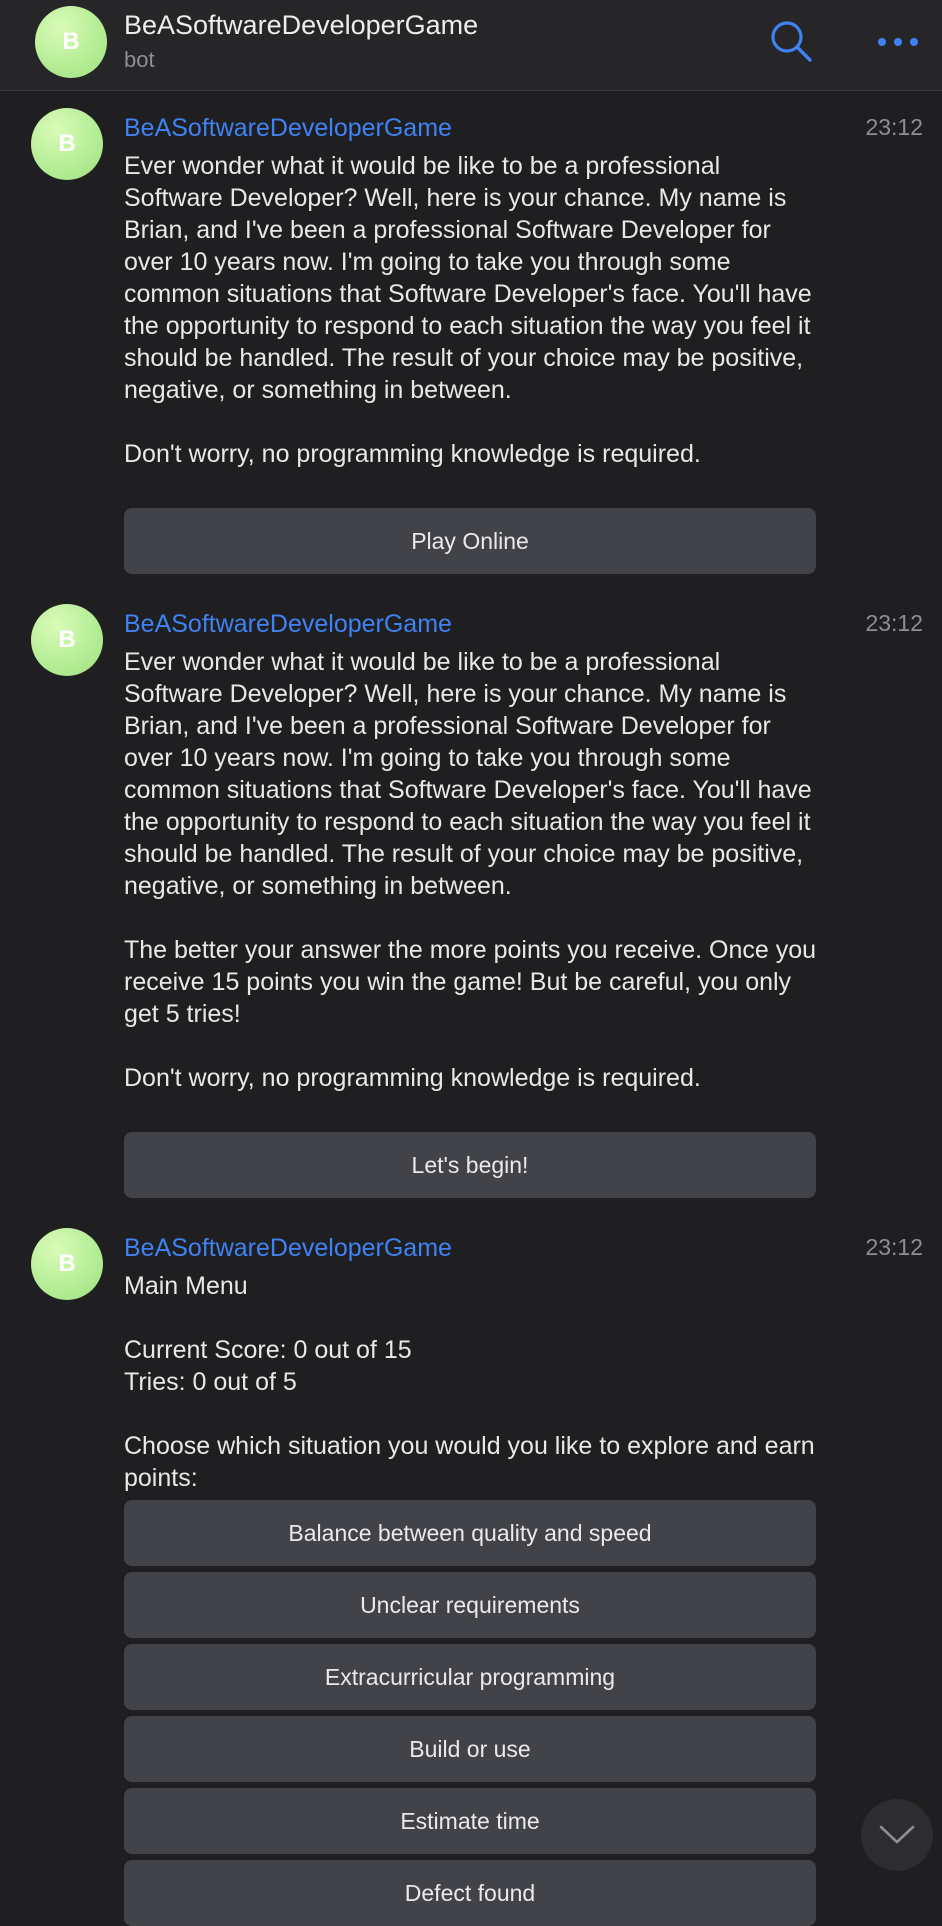 The width and height of the screenshot is (942, 1926). Describe the element at coordinates (470, 1605) in the screenshot. I see `menu-option-button: Unclear requirements` at that location.